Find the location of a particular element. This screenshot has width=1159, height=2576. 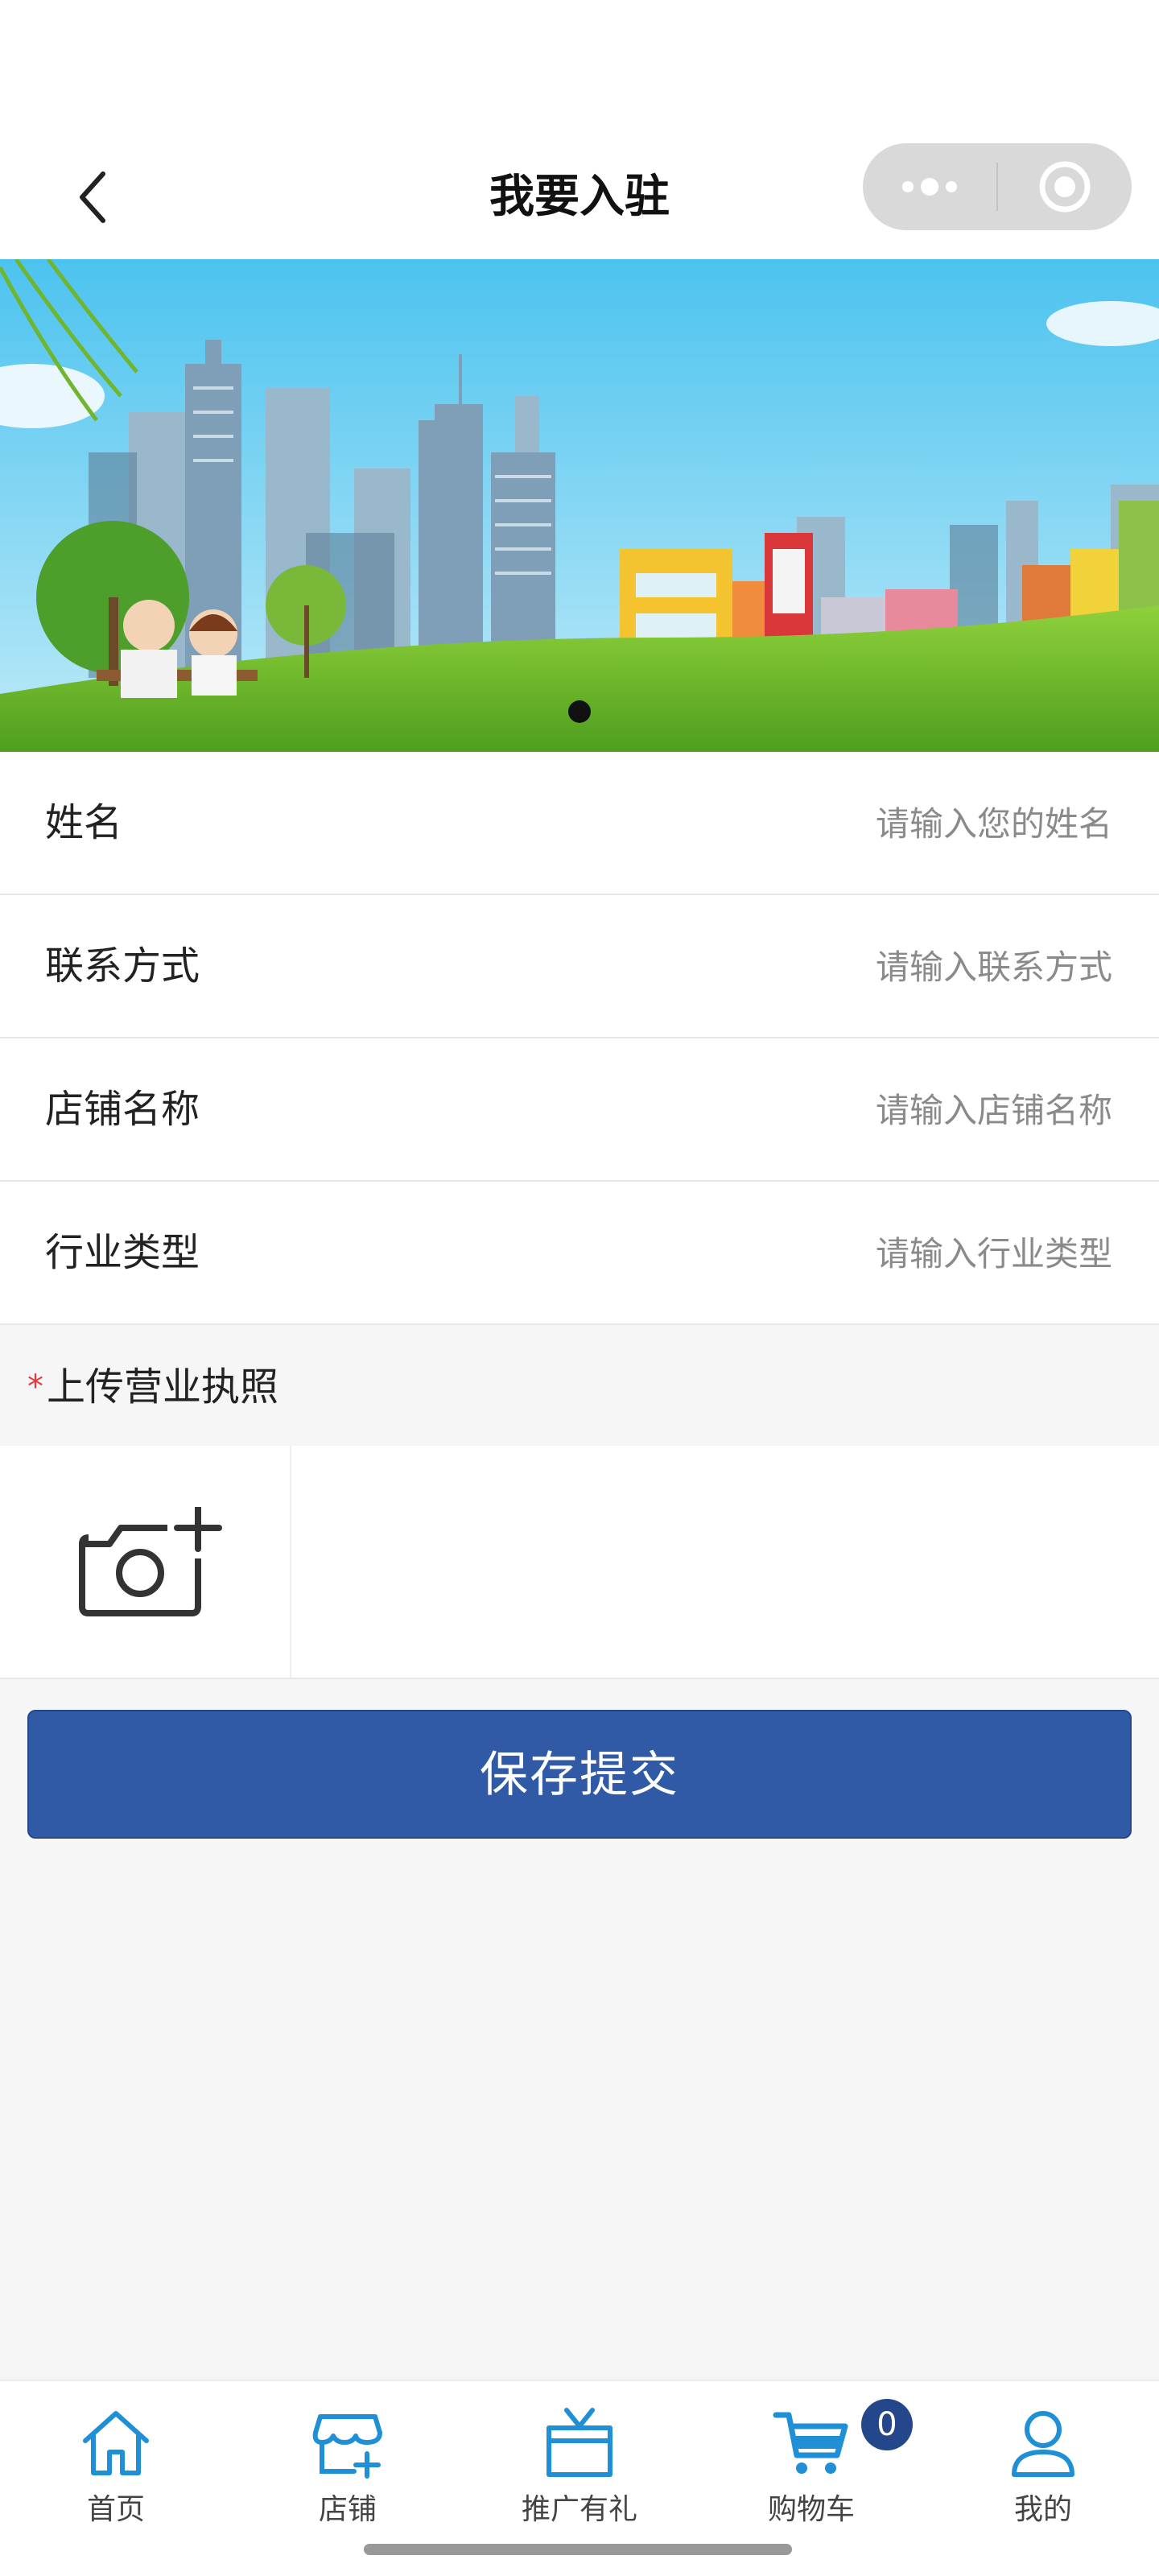

target-close-icon is located at coordinates (1065, 187).